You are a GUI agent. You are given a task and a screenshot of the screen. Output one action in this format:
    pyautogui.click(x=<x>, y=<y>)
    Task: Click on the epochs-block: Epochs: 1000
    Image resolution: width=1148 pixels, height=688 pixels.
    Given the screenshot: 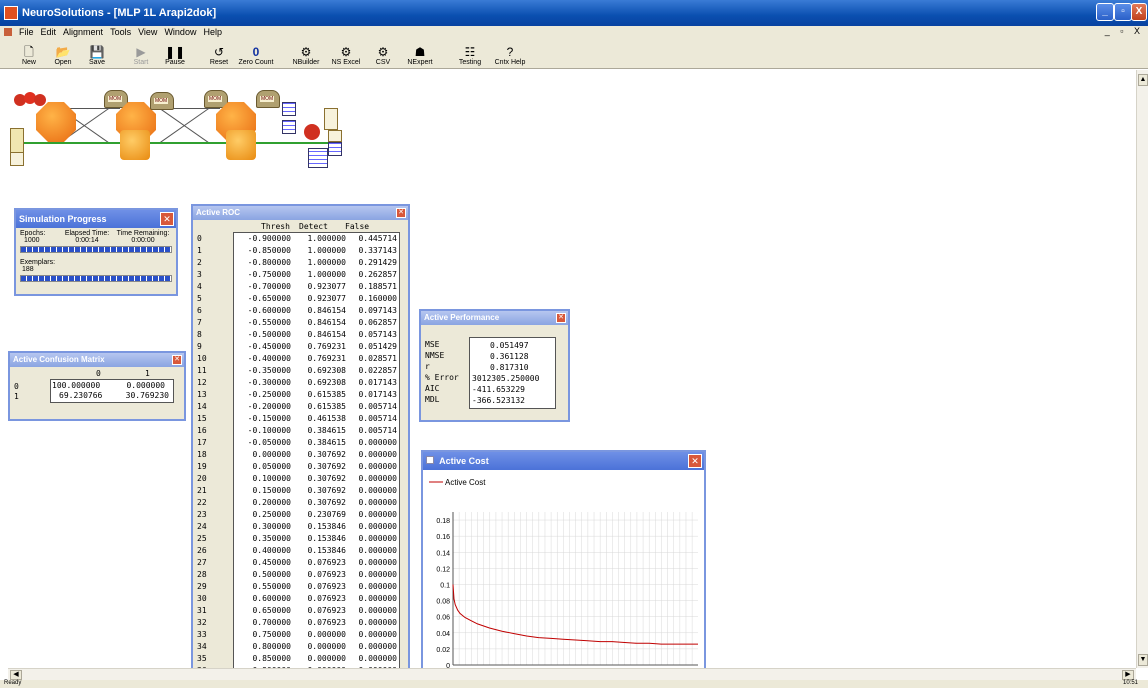 What is the action you would take?
    pyautogui.click(x=40, y=237)
    